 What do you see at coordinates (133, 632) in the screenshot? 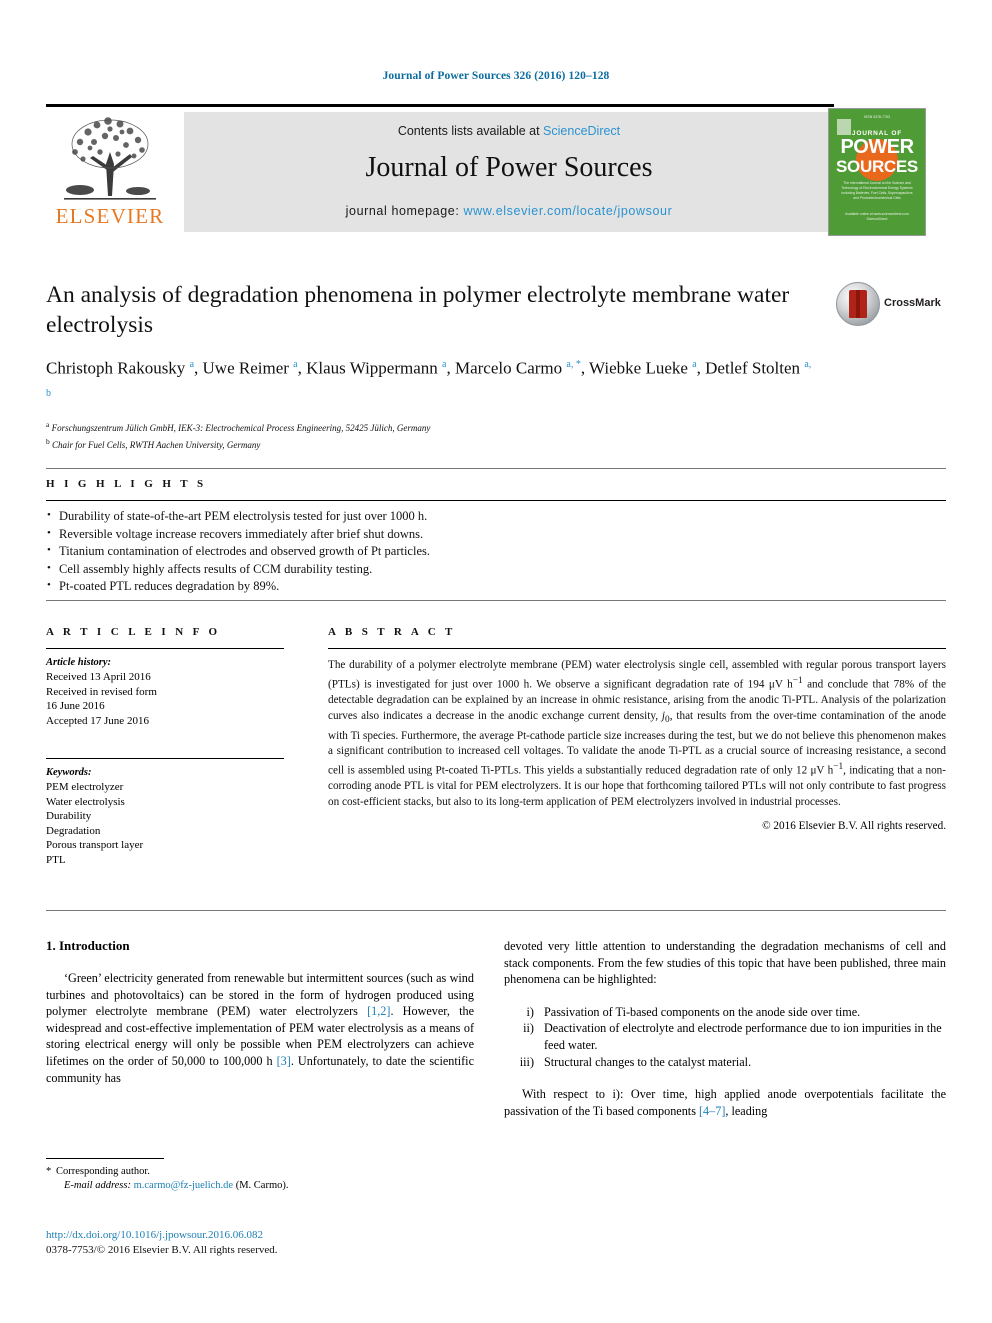
I see `article-info-heading: A R T I C L E I N F O` at bounding box center [133, 632].